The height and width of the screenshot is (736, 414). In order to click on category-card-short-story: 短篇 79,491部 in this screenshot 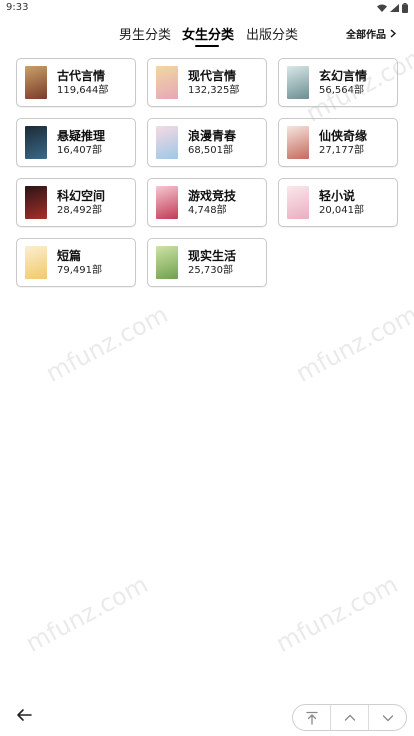, I will do `click(76, 262)`.